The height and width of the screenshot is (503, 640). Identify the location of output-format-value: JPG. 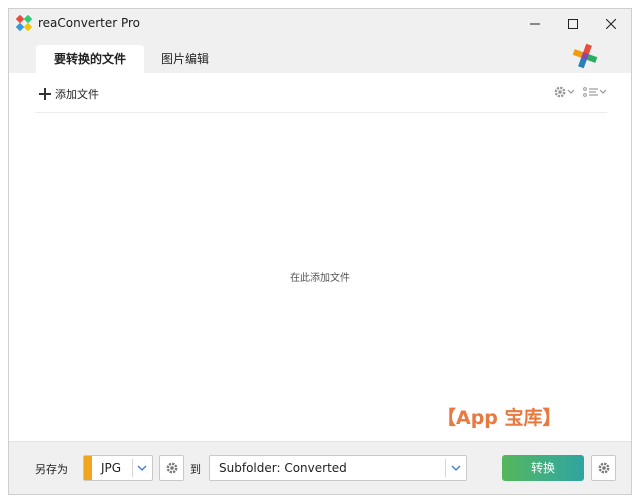
(111, 468).